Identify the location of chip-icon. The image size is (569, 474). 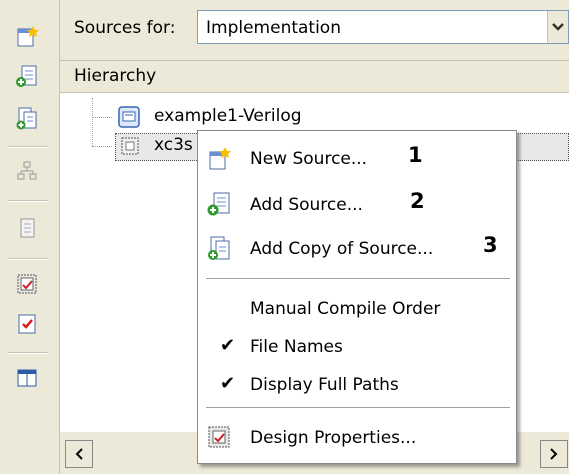
(130, 146).